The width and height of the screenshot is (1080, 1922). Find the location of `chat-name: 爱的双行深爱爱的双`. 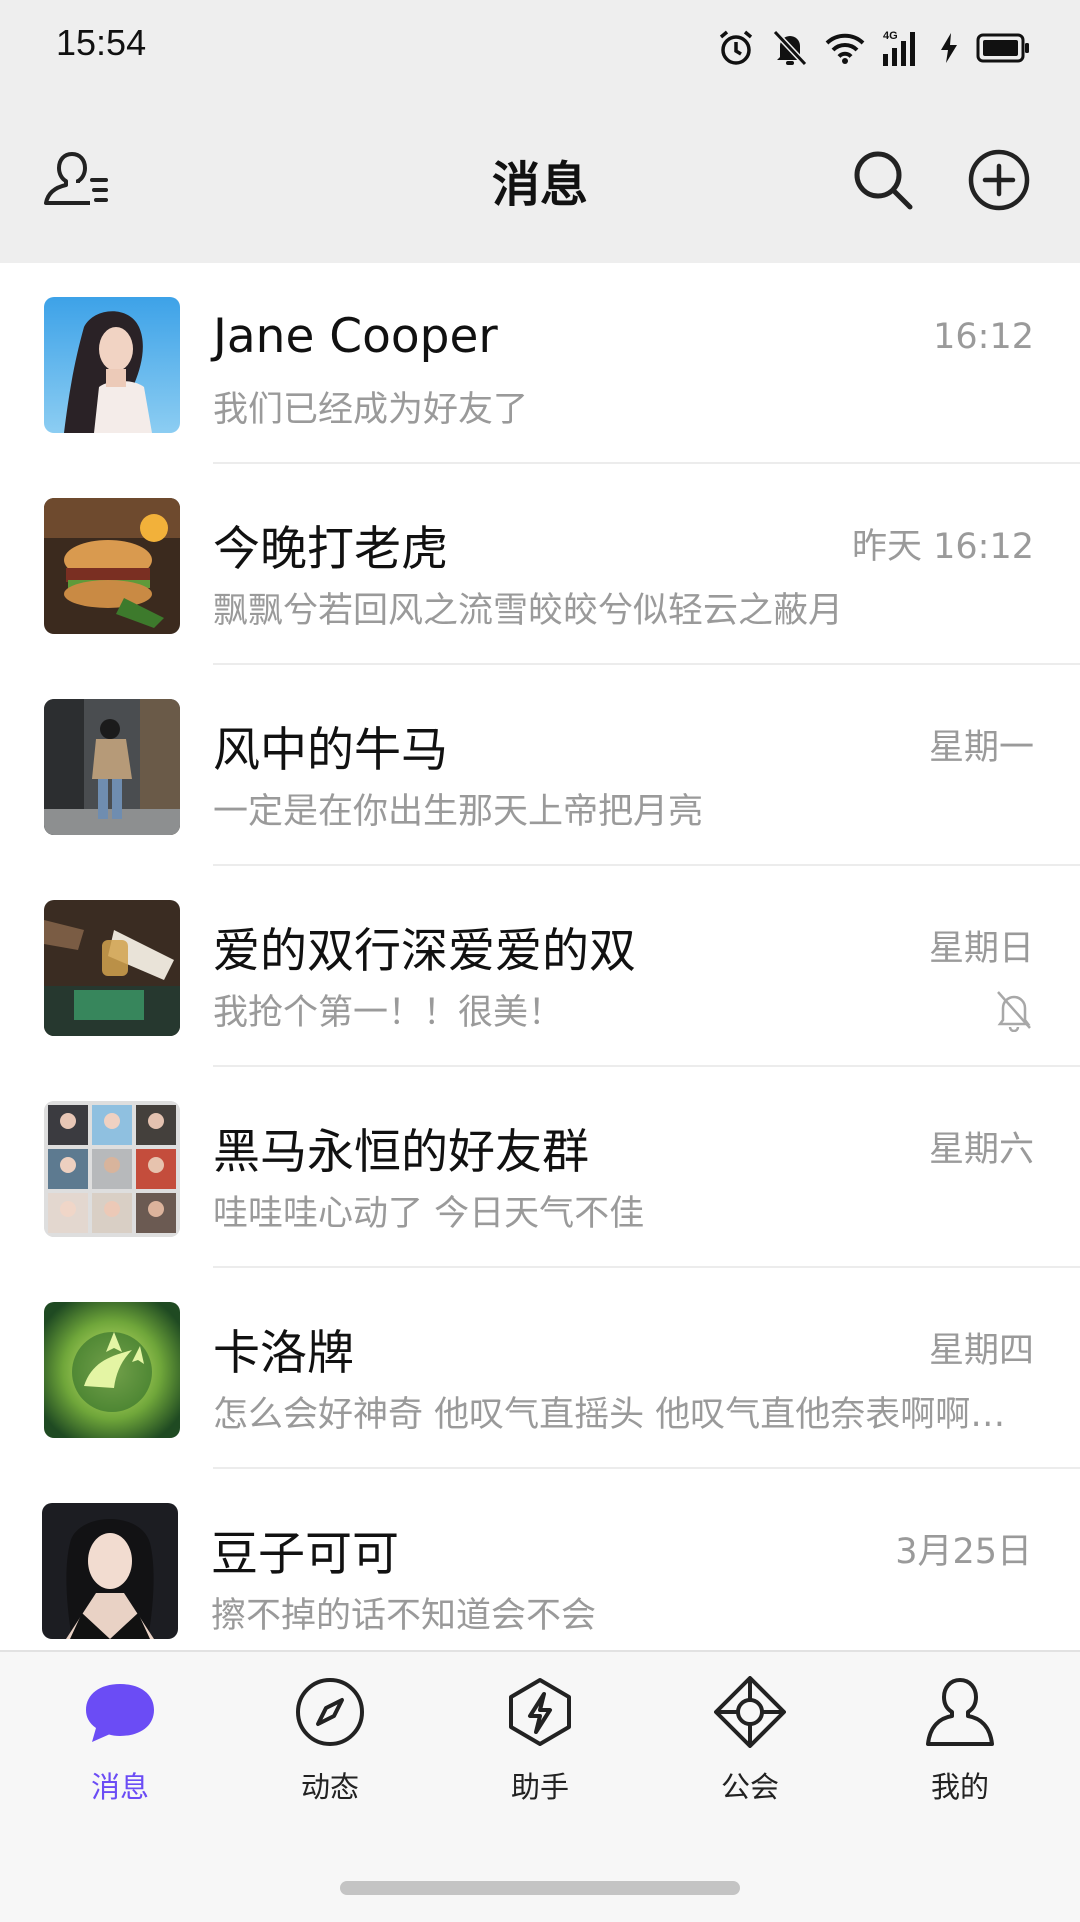

chat-name: 爱的双行深爱爱的双 is located at coordinates (424, 951).